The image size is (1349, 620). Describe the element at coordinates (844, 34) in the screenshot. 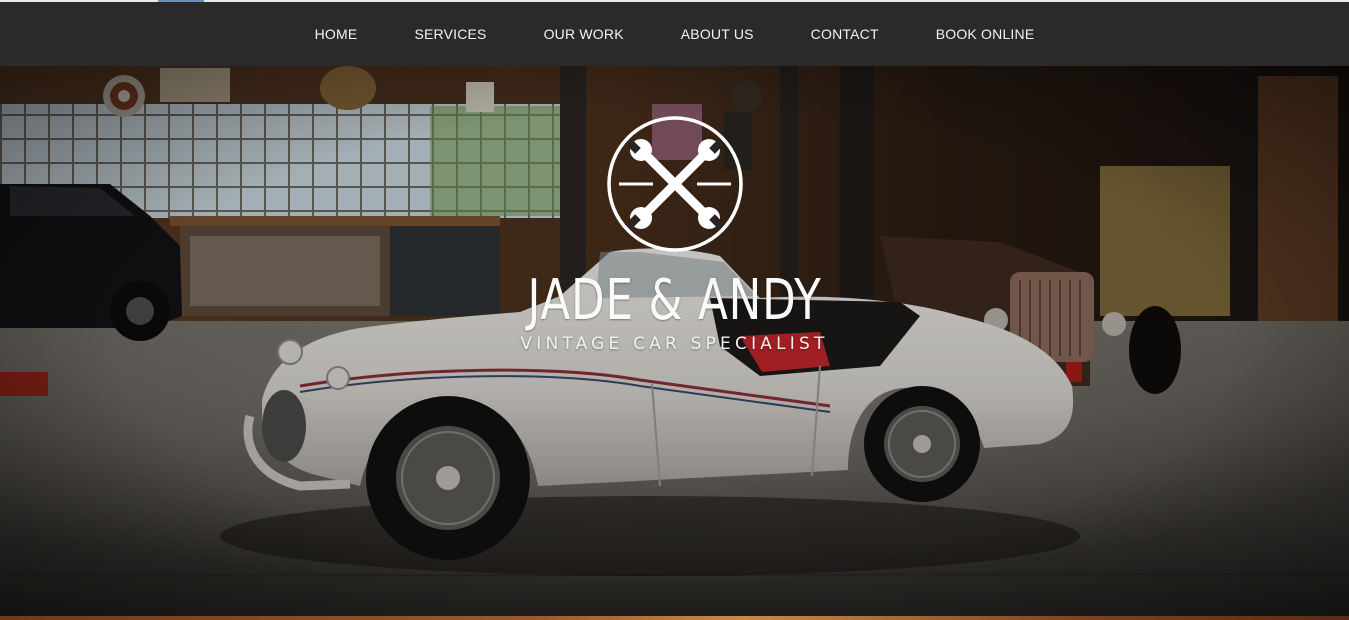

I see `nav-contact: CONTACT` at that location.